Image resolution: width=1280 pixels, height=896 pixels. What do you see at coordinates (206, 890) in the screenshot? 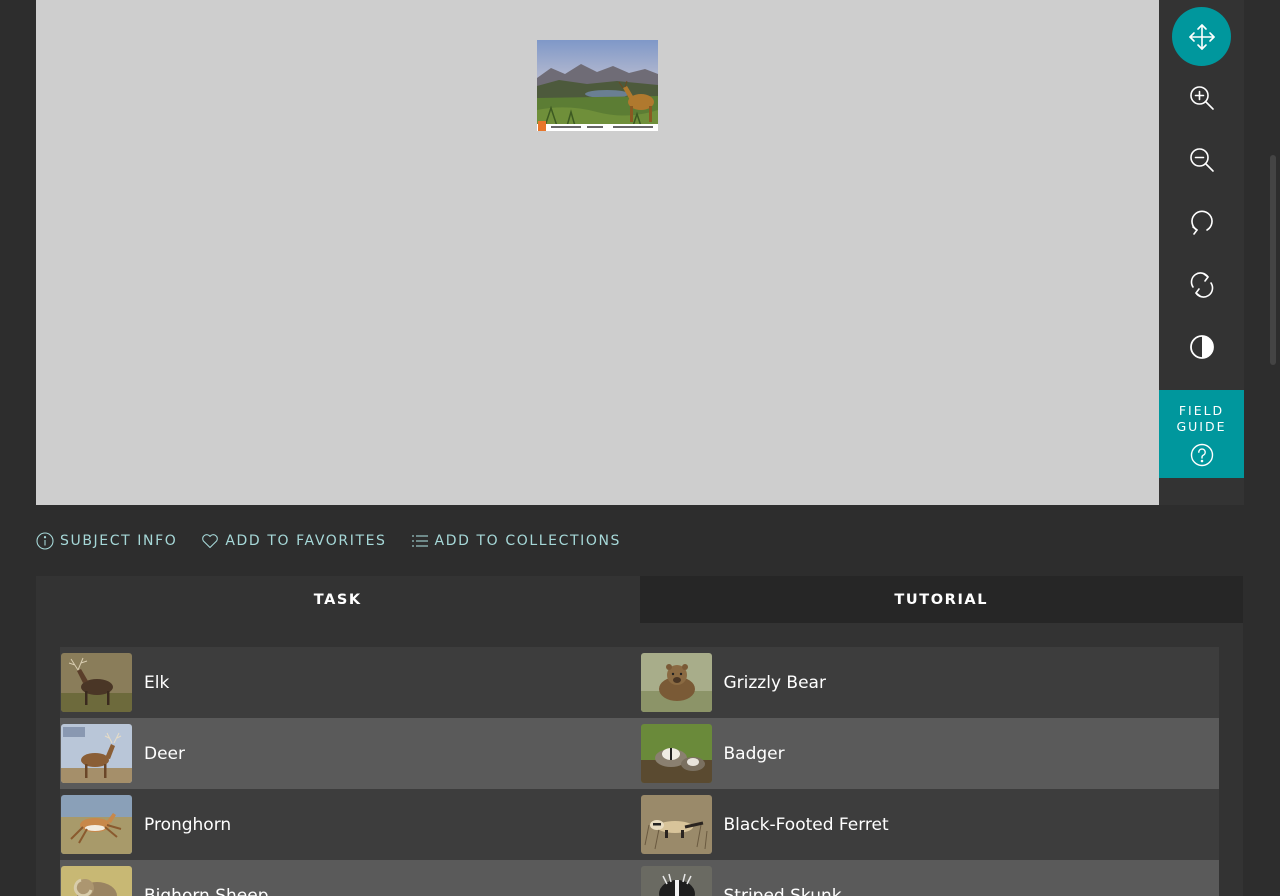
I see `choice-label: Bighorn Sheep` at bounding box center [206, 890].